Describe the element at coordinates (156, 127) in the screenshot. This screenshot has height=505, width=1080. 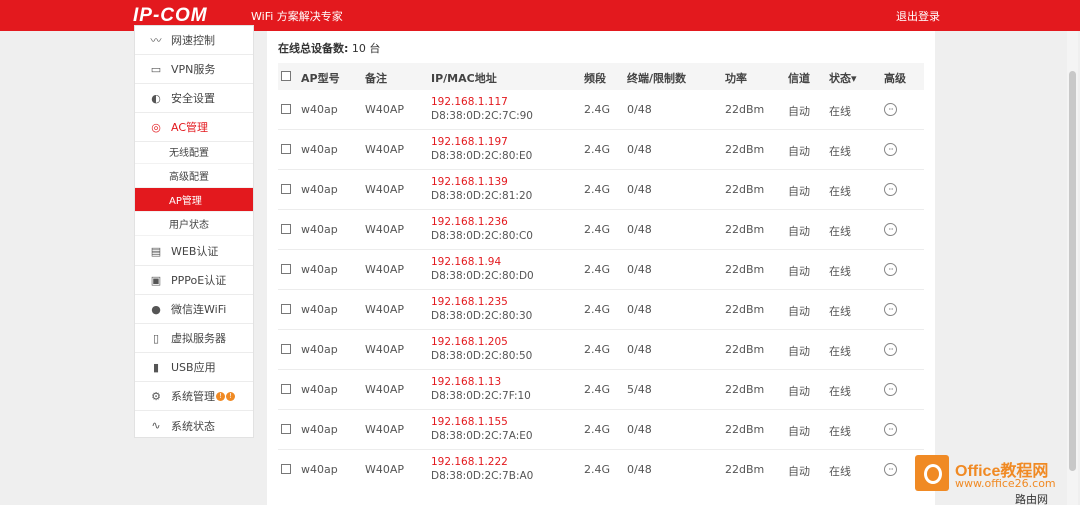
I see `ac-icon: ◎` at that location.